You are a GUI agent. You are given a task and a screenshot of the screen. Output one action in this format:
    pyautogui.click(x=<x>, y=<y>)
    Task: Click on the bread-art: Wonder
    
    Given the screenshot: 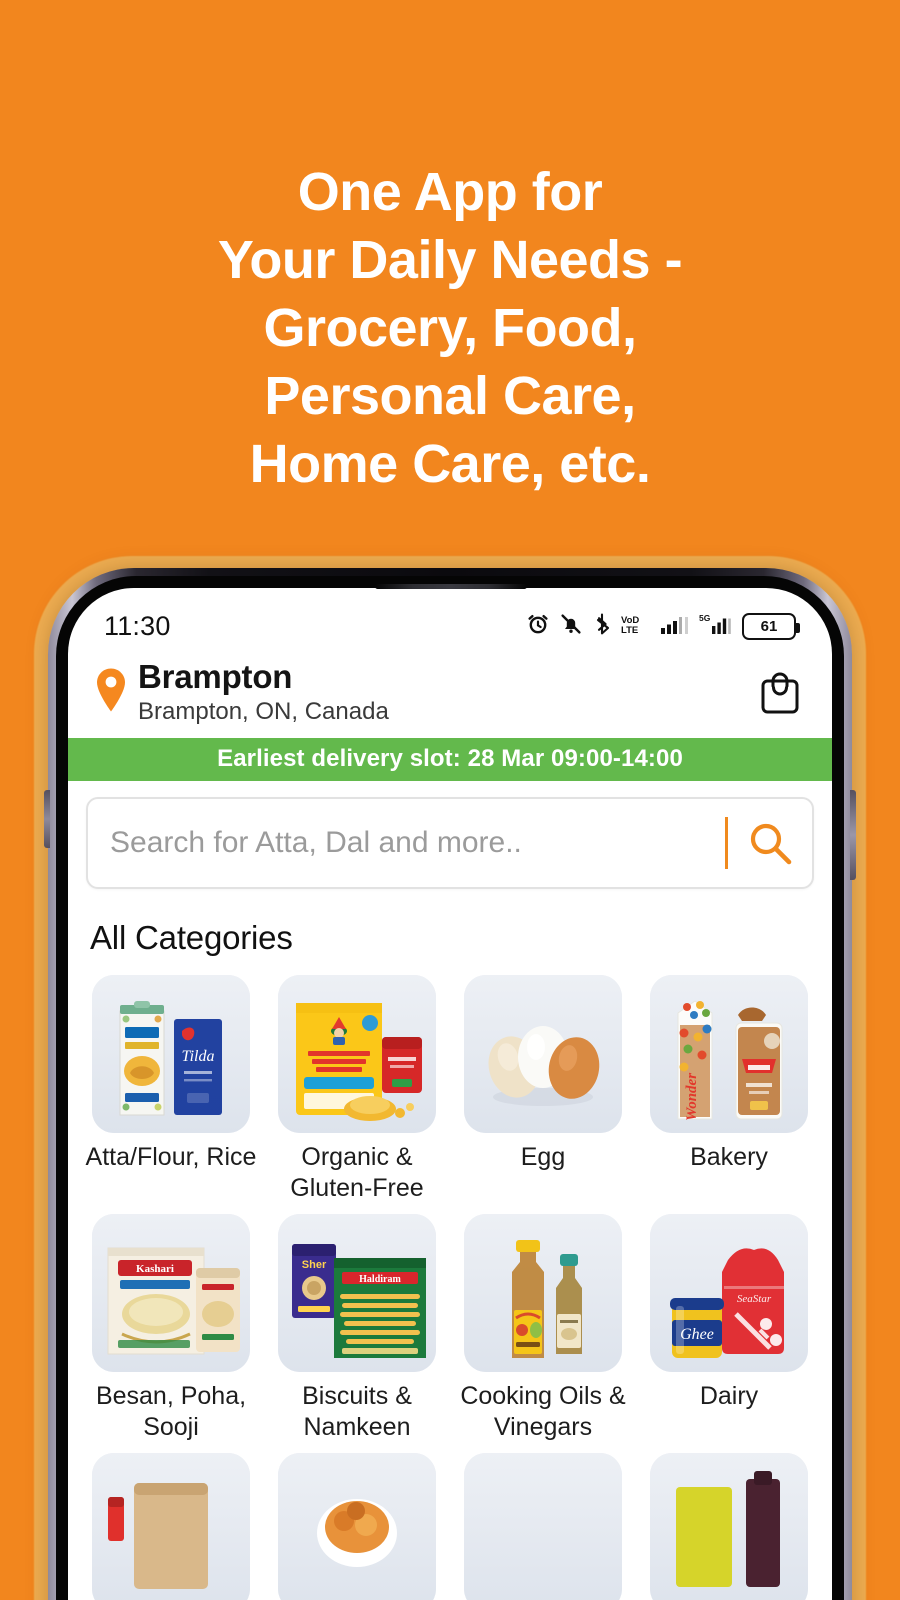 What is the action you would take?
    pyautogui.click(x=729, y=1054)
    